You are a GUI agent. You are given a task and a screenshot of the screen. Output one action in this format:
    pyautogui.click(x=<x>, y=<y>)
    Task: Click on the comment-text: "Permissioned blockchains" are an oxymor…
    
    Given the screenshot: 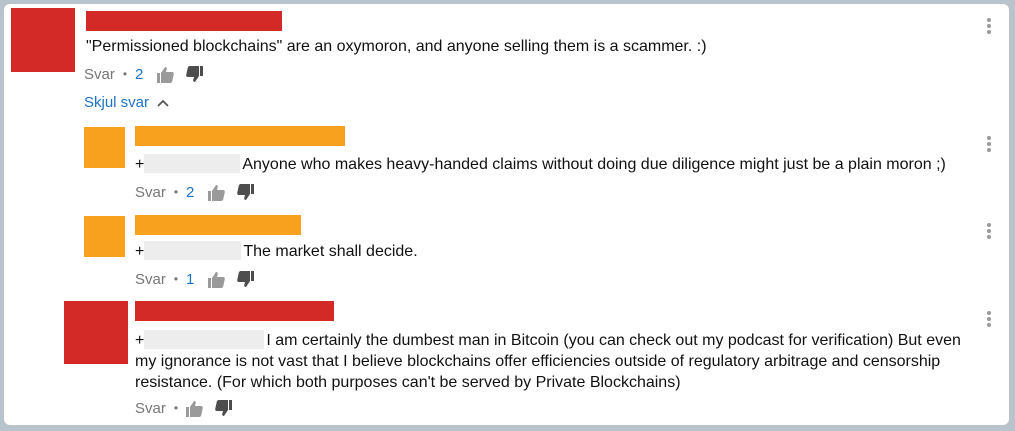 What is the action you would take?
    pyautogui.click(x=396, y=46)
    